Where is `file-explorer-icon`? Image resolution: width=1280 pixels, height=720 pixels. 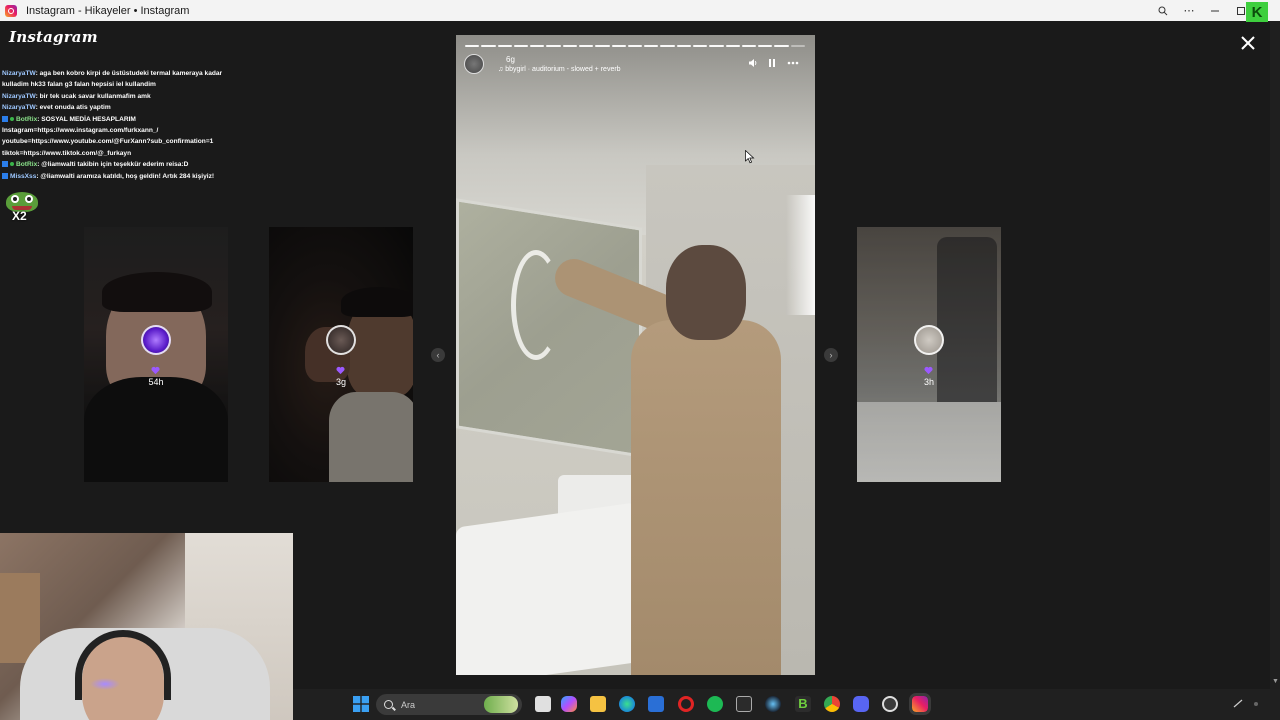 file-explorer-icon is located at coordinates (598, 704).